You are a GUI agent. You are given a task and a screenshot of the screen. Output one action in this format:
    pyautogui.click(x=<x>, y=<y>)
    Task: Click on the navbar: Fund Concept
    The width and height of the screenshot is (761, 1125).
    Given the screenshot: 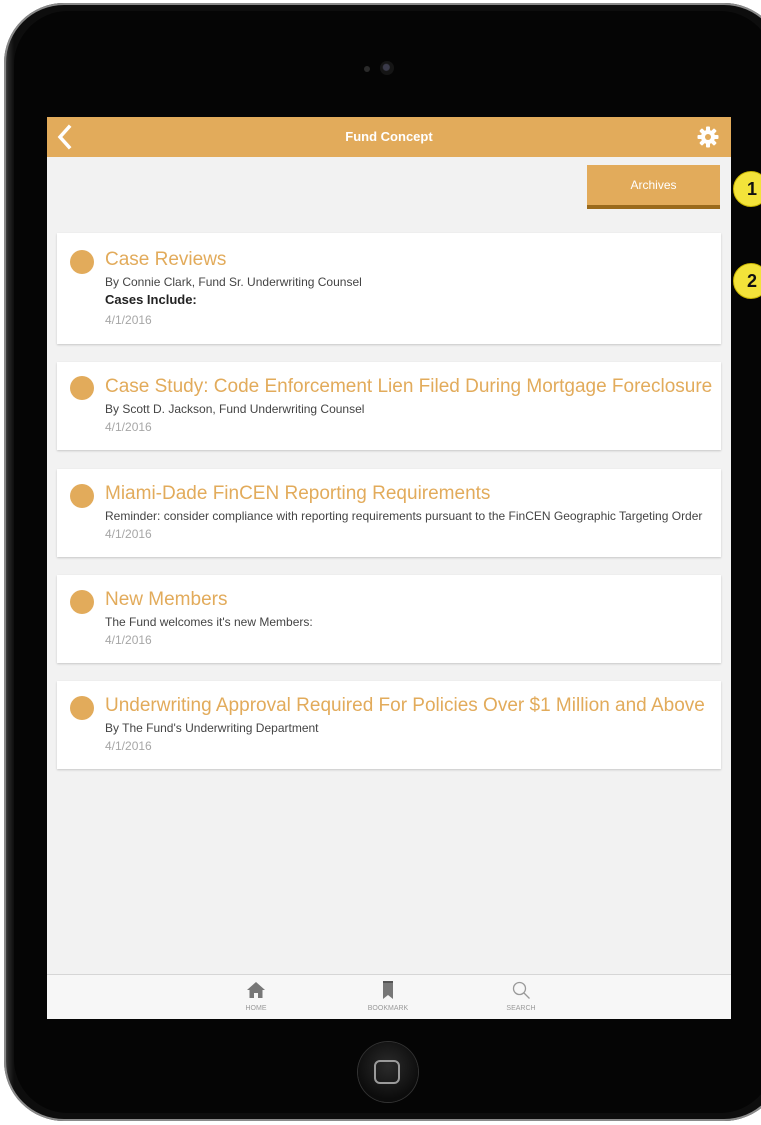 What is the action you would take?
    pyautogui.click(x=389, y=137)
    